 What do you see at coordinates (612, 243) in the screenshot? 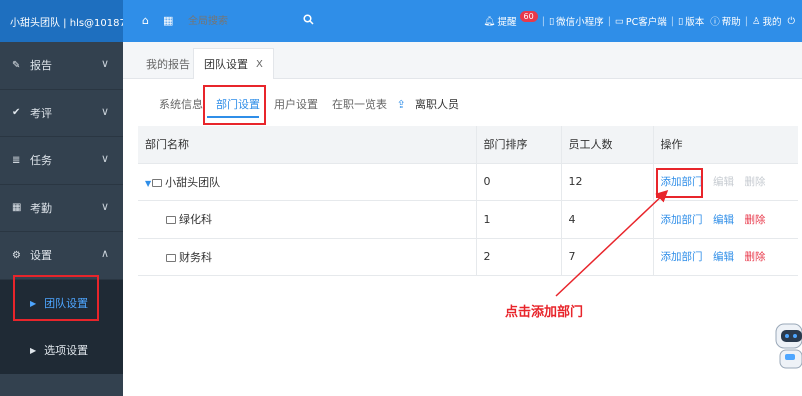
I see `annotation-arrow` at bounding box center [612, 243].